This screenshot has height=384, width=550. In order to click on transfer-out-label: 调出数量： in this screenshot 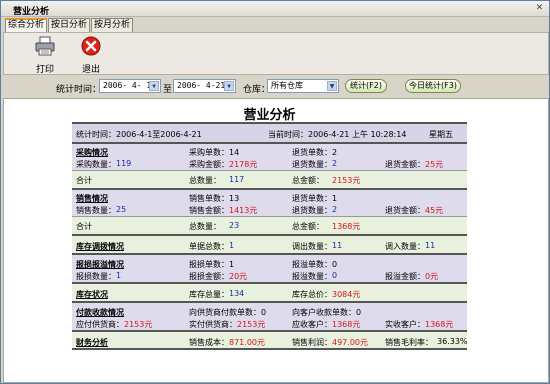, I will do `click(312, 246)`.